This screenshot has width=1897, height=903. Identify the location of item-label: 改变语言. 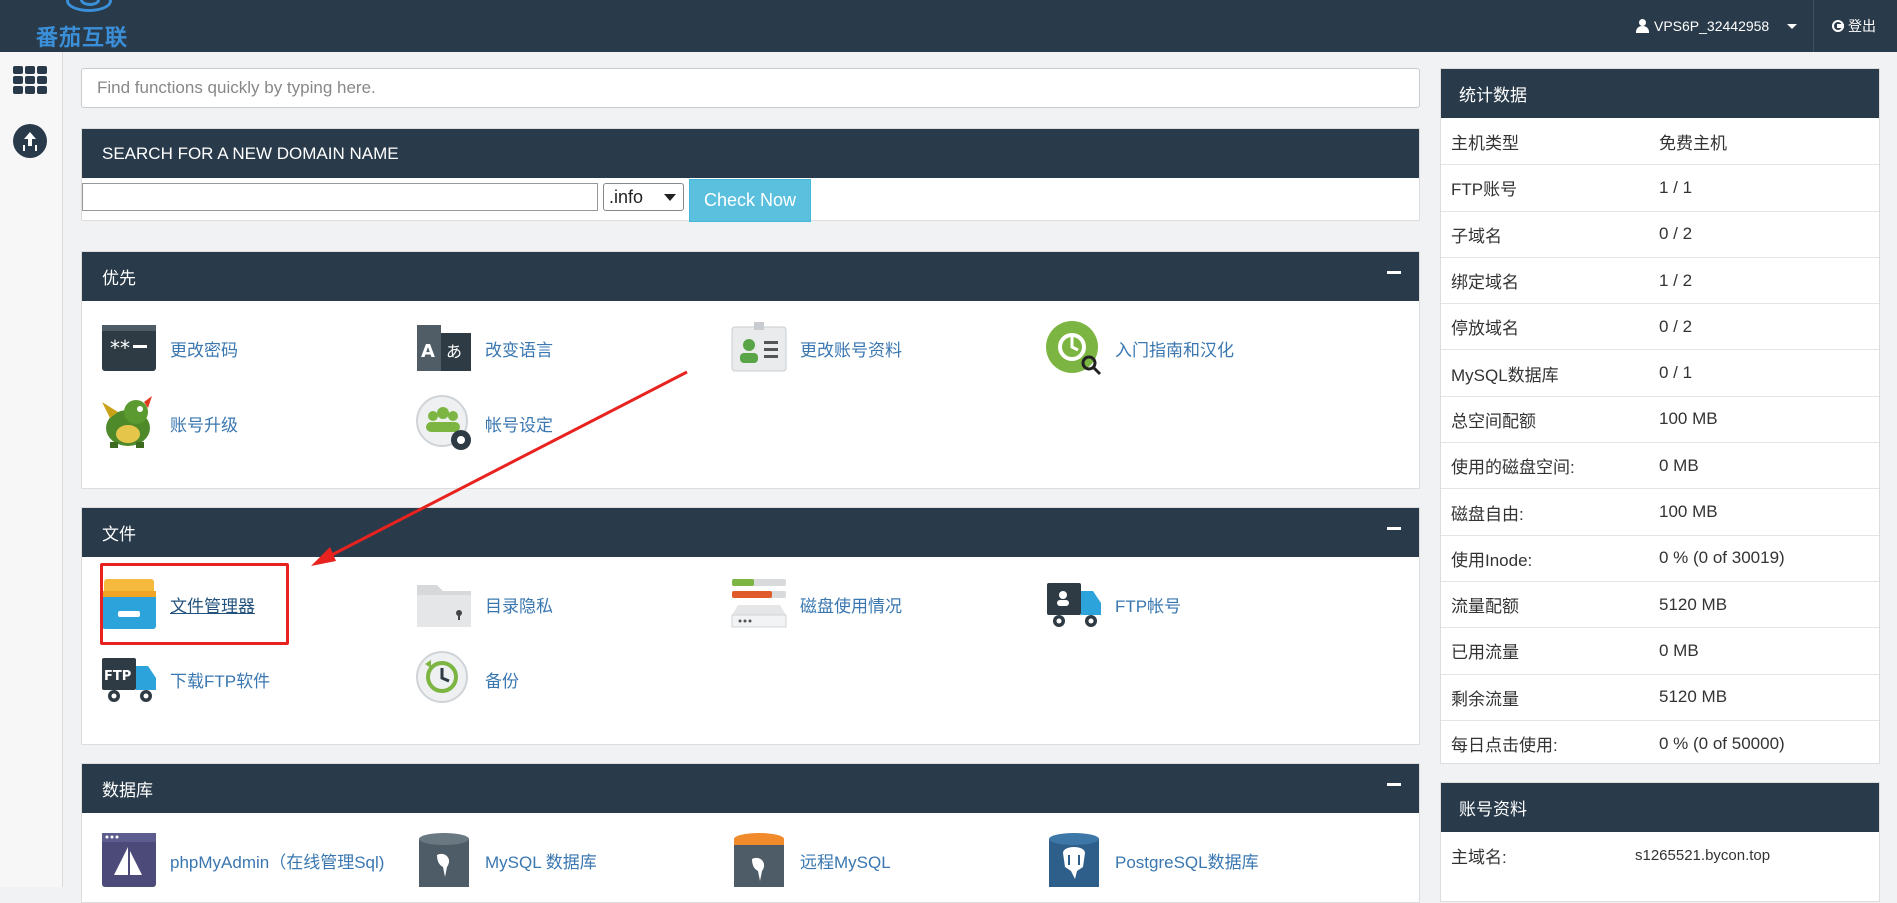
(519, 350).